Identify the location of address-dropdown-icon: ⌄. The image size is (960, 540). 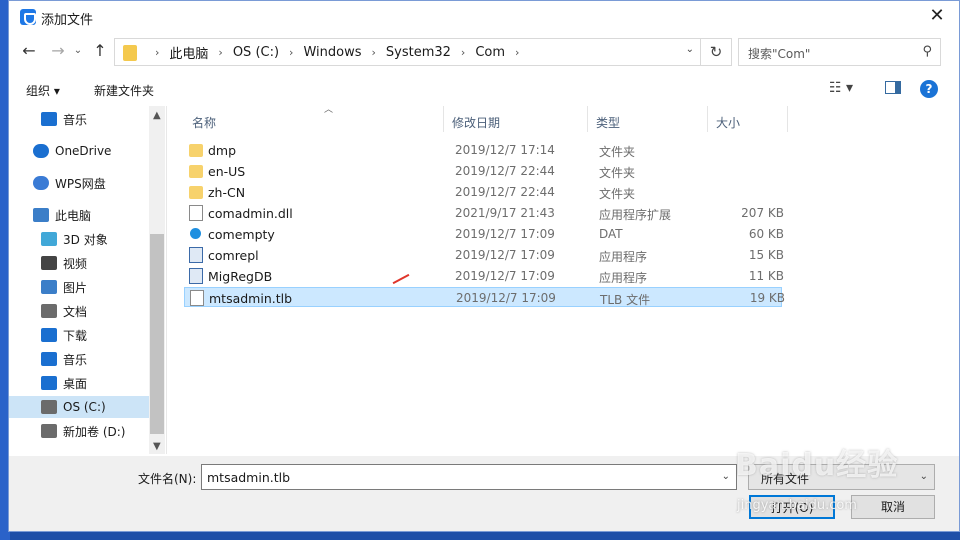
(690, 49).